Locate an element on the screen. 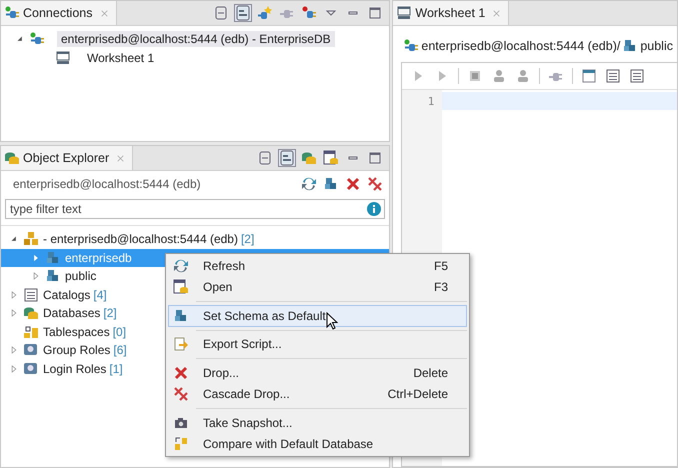 The image size is (678, 468). schema-label: public is located at coordinates (656, 46).